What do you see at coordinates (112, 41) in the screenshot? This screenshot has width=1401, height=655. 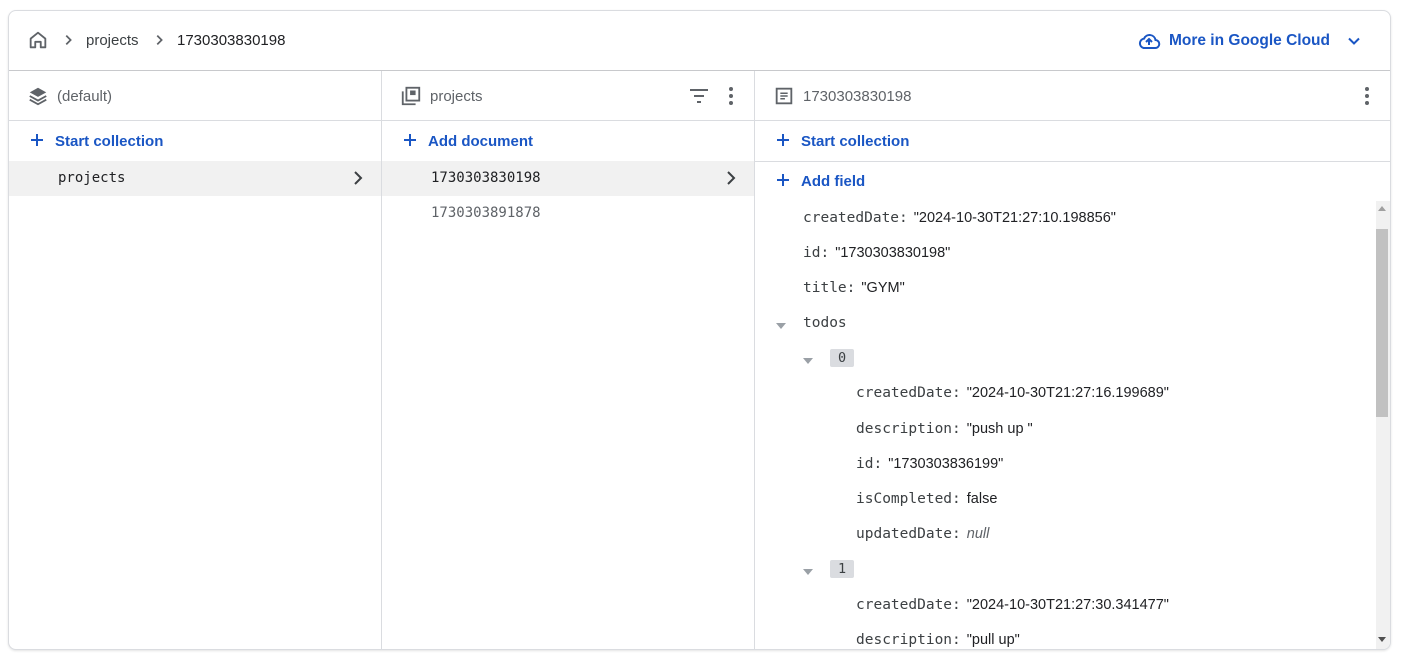 I see `breadcrumb-projects: projects` at bounding box center [112, 41].